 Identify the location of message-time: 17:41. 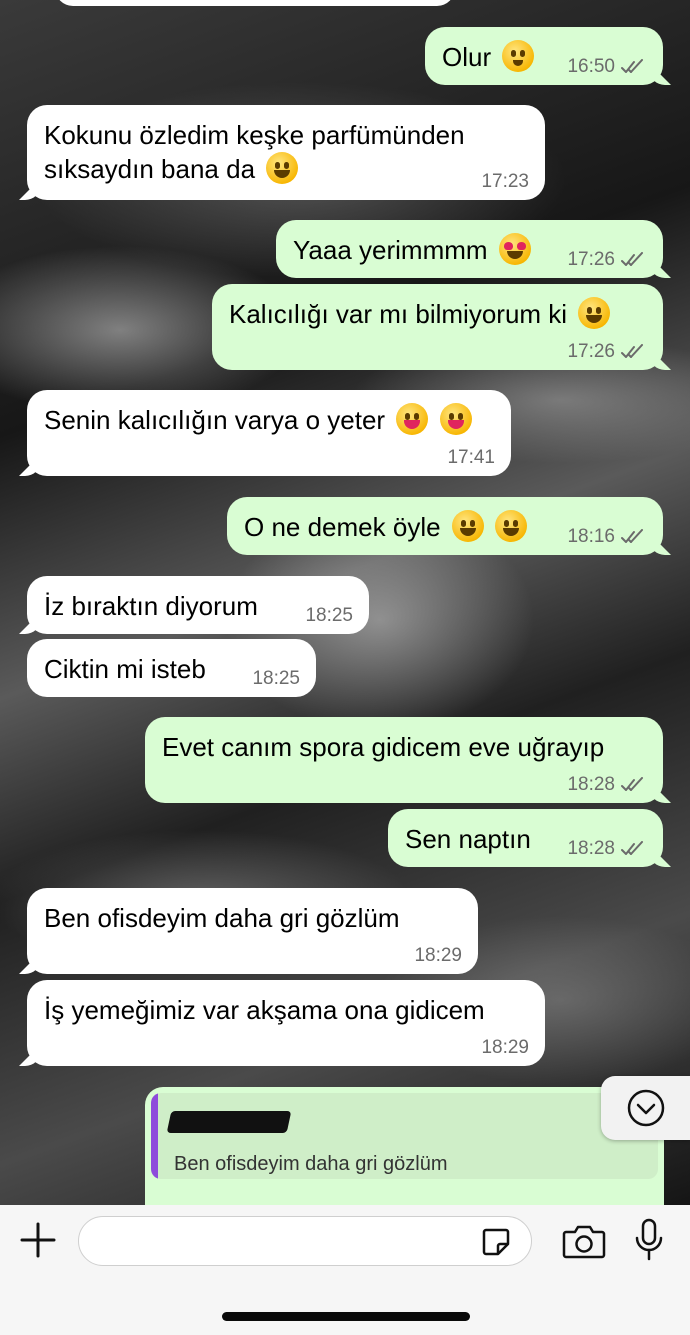
(471, 457).